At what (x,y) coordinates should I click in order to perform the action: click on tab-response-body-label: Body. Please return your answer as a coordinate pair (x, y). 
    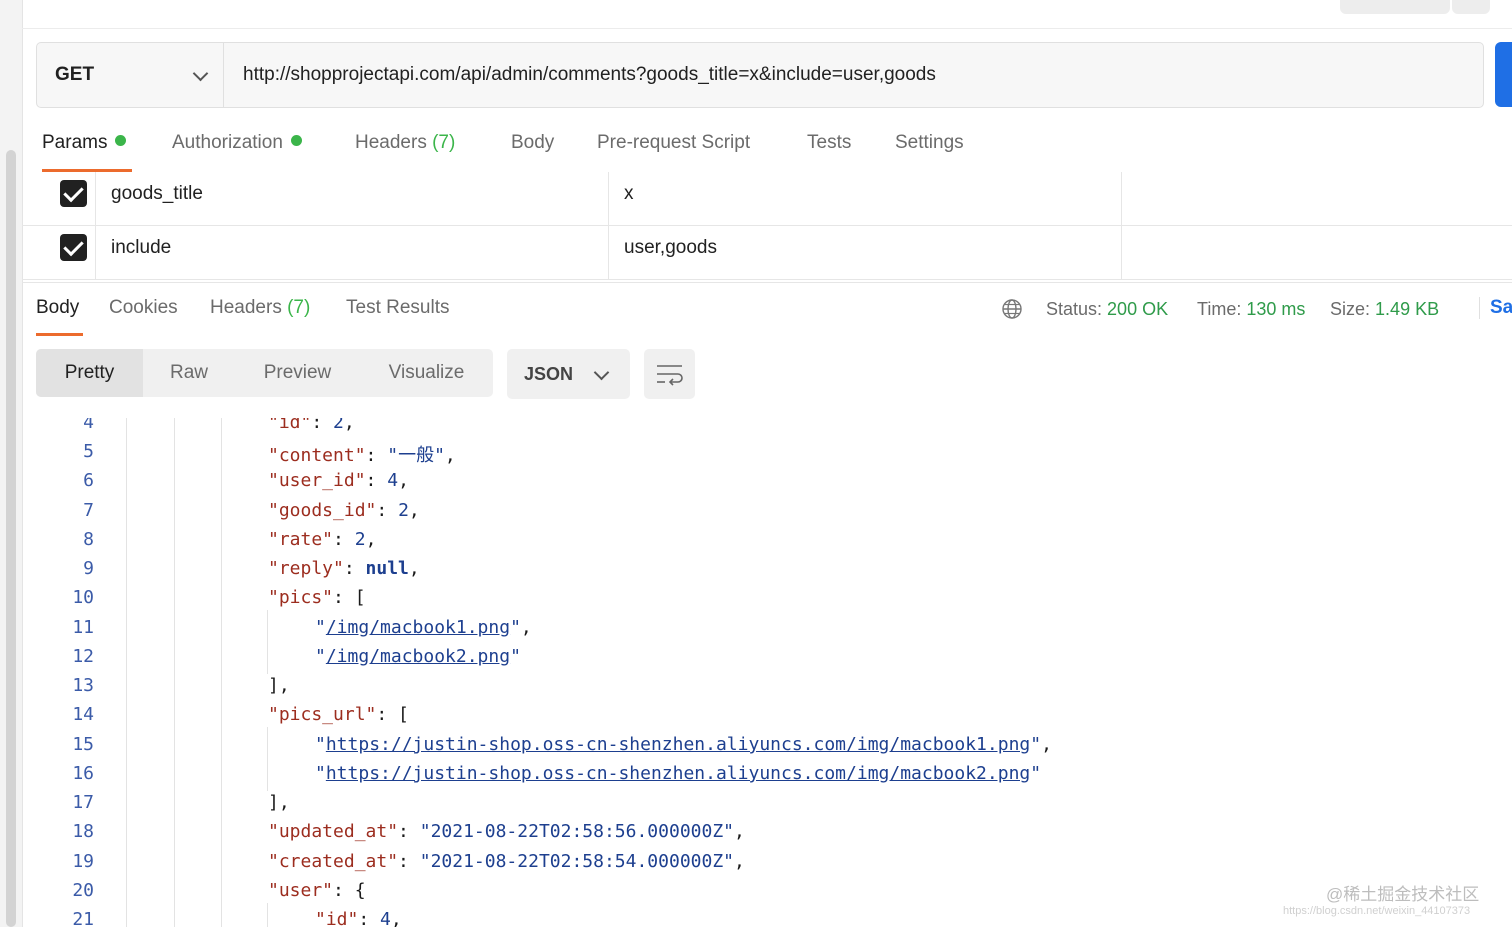
    Looking at the image, I should click on (58, 307).